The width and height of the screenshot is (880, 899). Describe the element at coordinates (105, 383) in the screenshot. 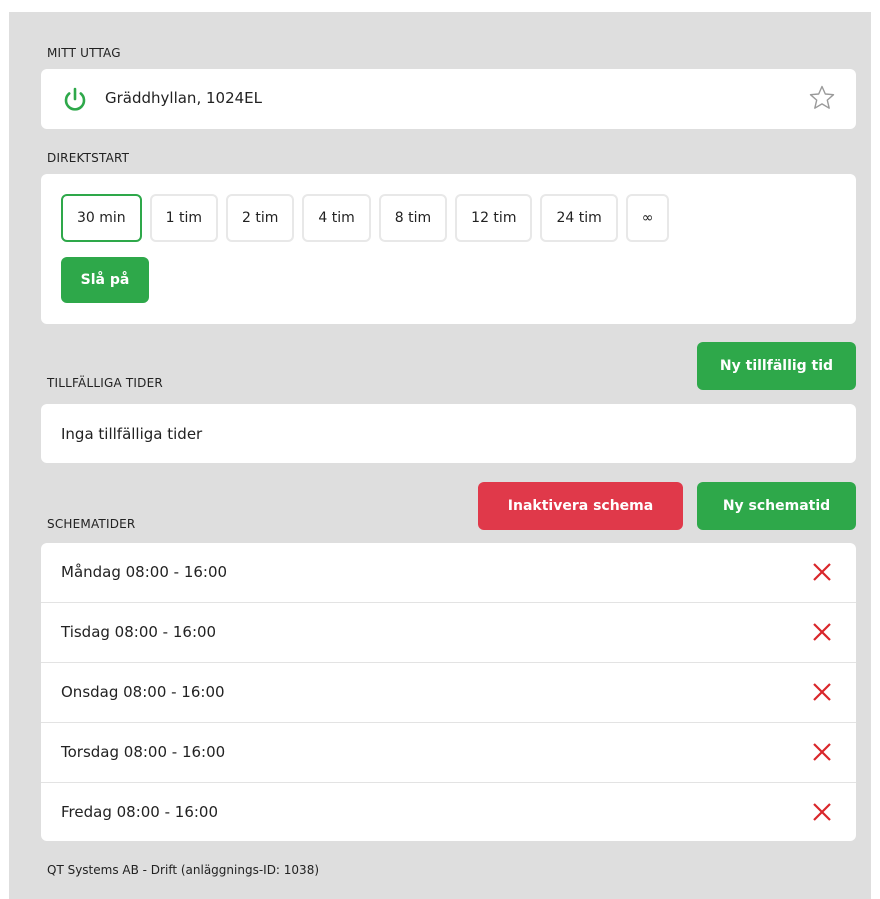

I see `temporary-section-label: TILLFÄLLIGA TIDER` at that location.